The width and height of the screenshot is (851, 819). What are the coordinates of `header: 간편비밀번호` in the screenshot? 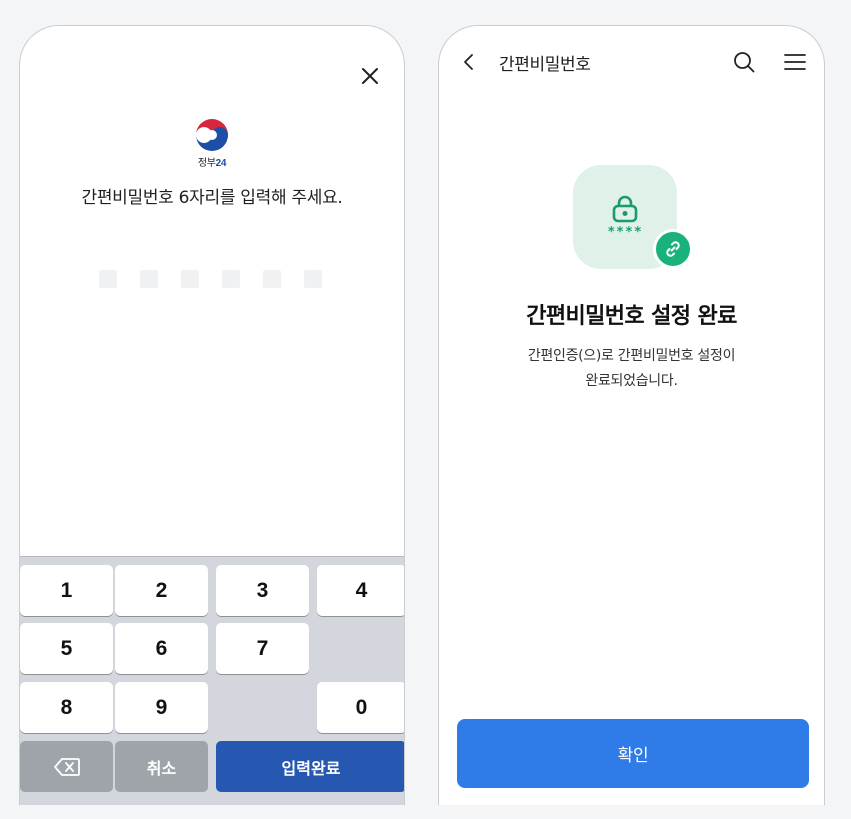 It's located at (631, 61).